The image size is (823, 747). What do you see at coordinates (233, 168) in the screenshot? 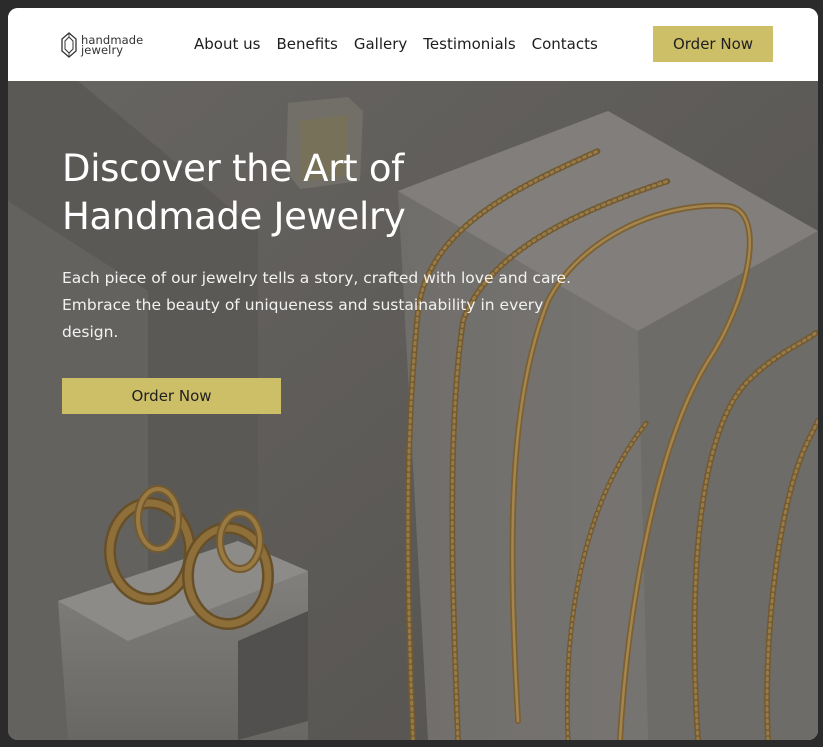
I see `hero-title-line-1: Discover the Art of` at bounding box center [233, 168].